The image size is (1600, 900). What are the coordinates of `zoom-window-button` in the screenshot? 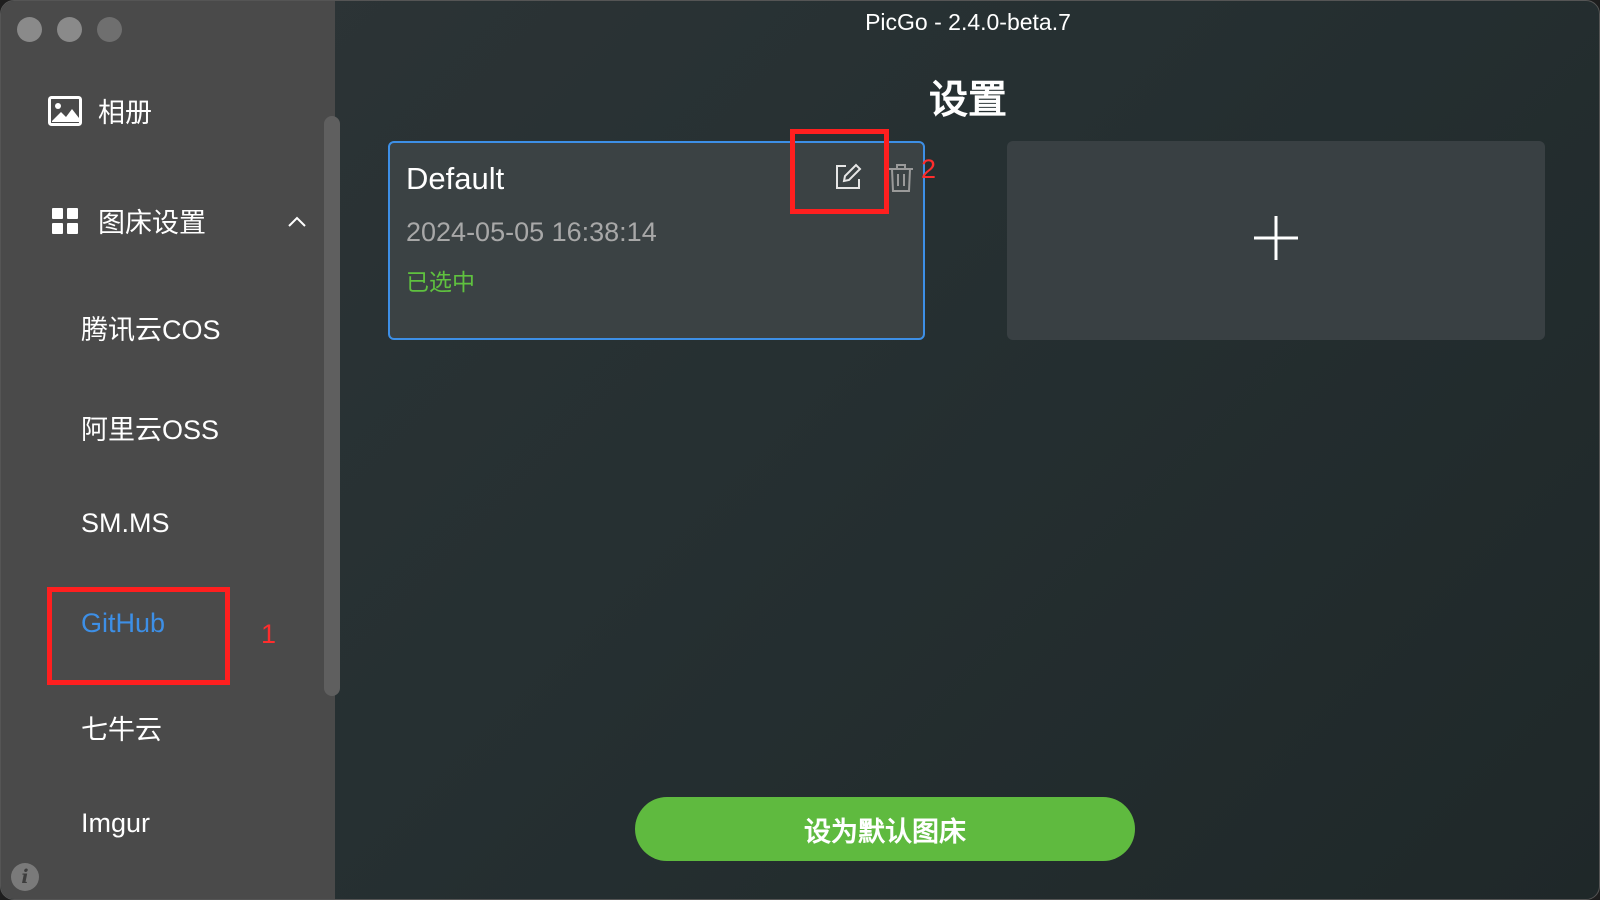 It's located at (109, 29).